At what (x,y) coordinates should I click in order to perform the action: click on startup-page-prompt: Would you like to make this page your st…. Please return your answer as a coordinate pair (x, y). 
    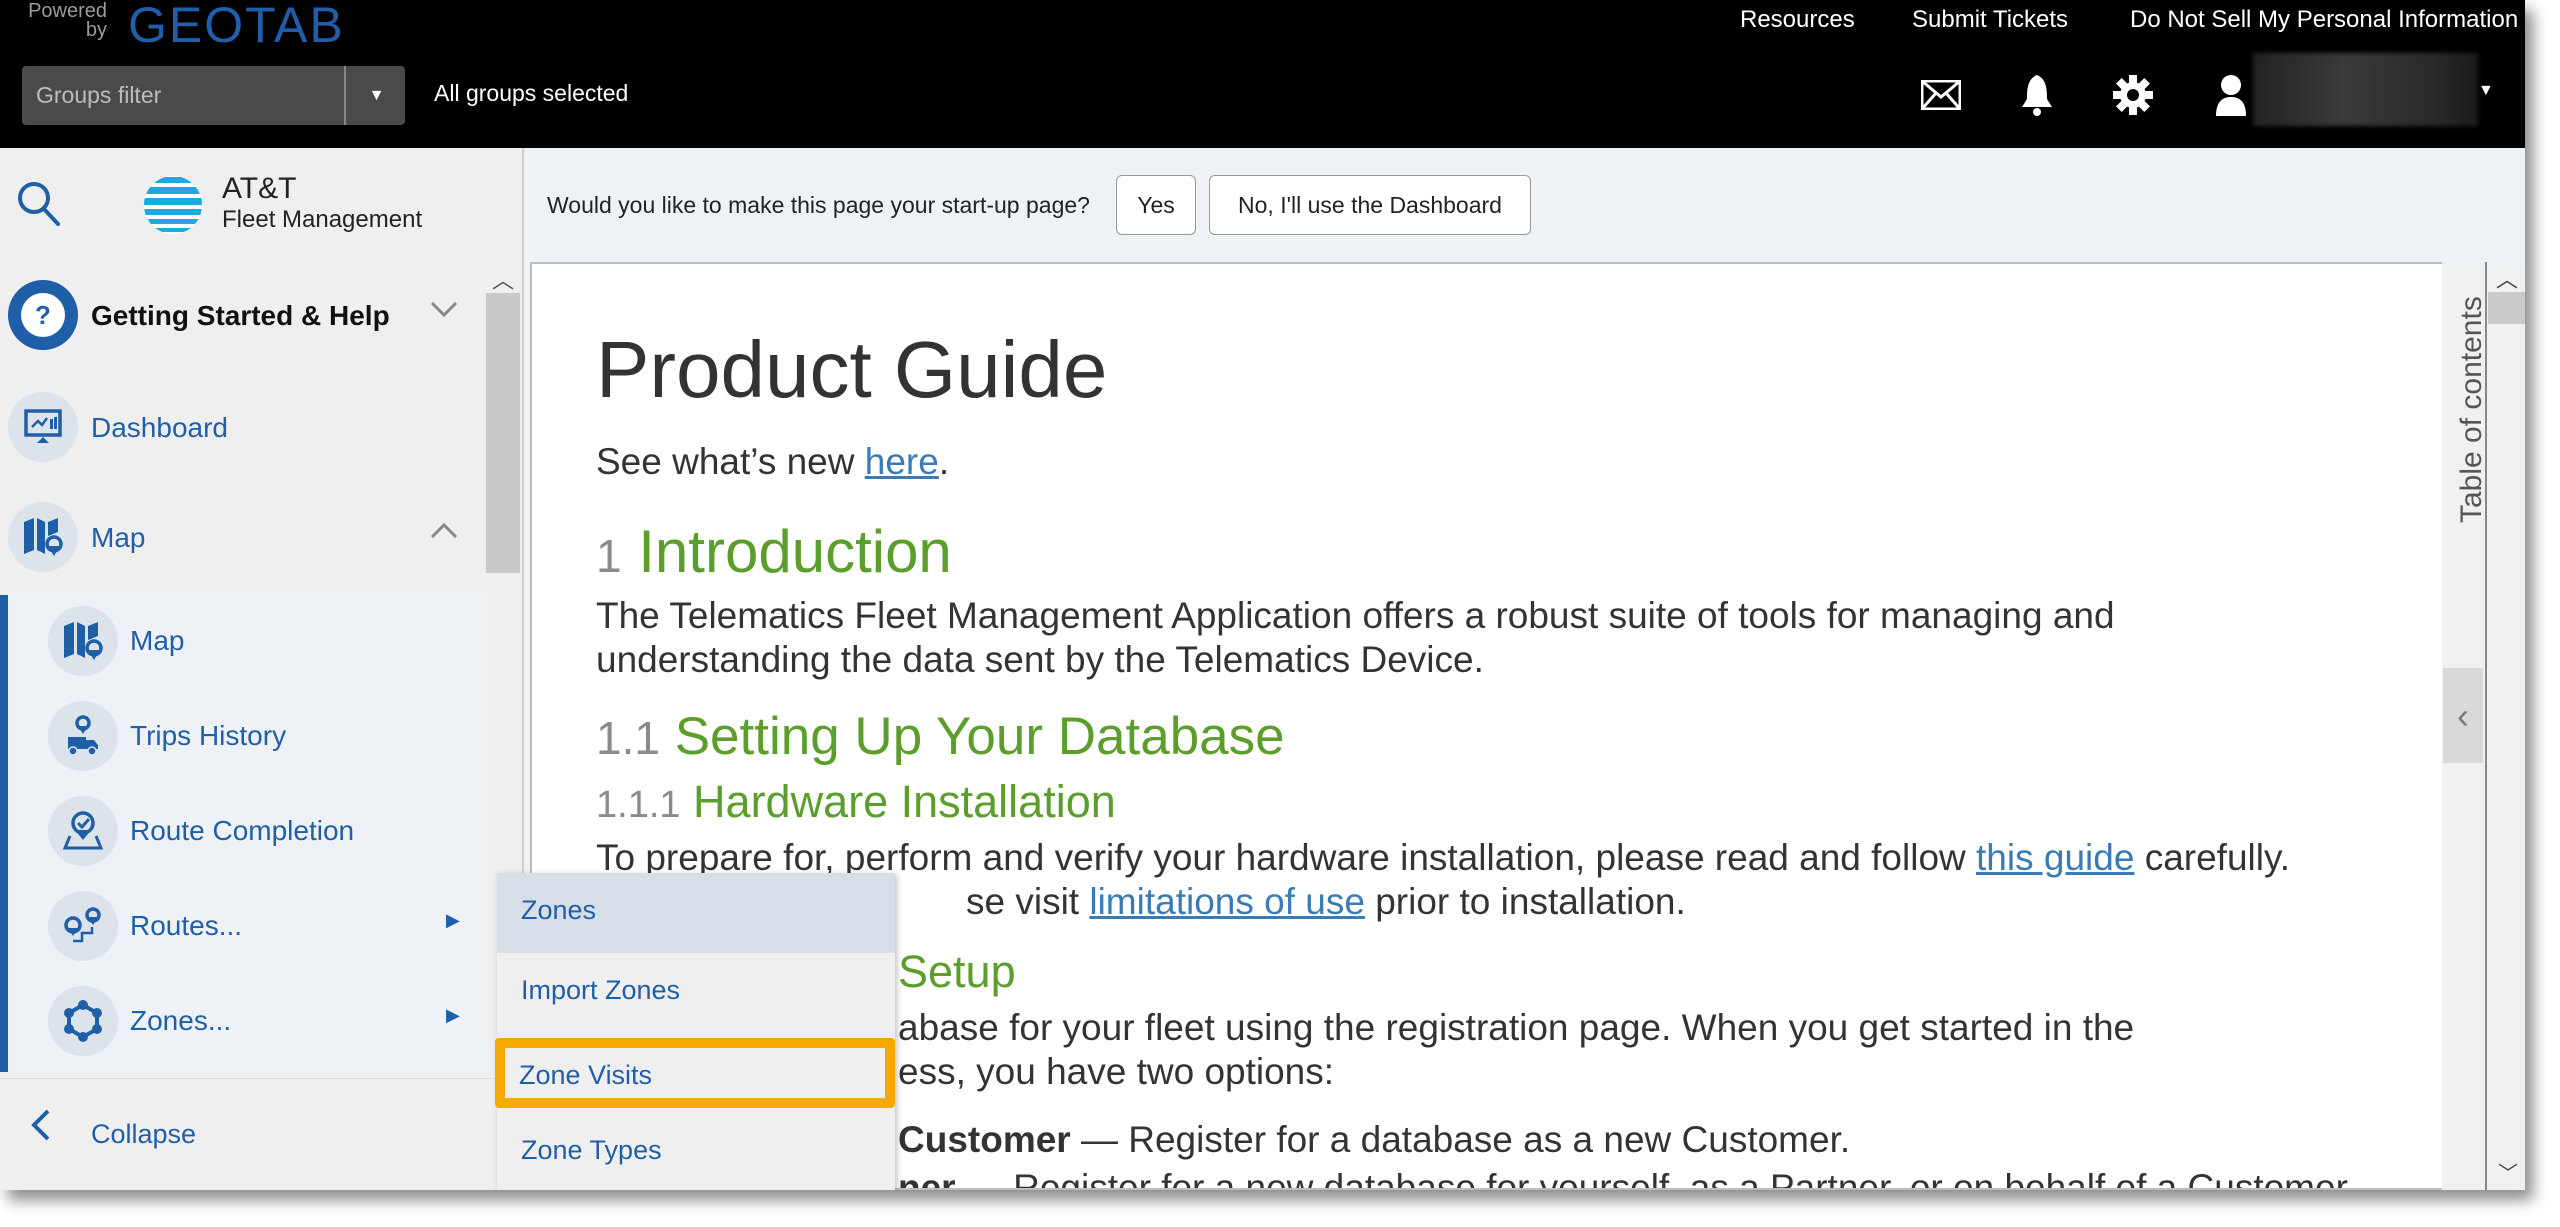
    Looking at the image, I should click on (1524, 204).